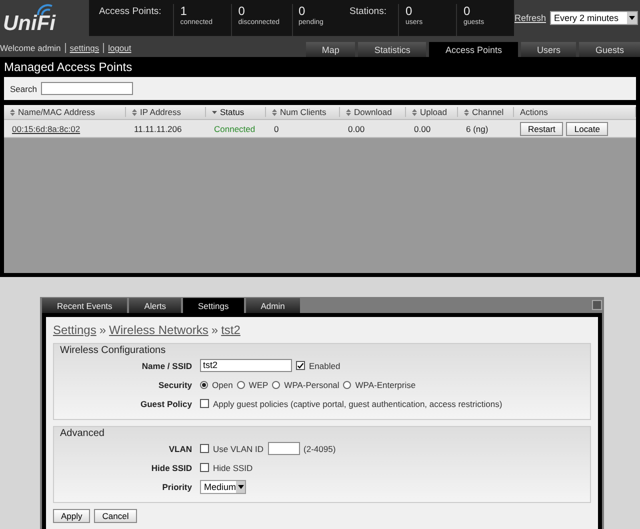  Describe the element at coordinates (213, 305) in the screenshot. I see `panel-tab: Settings` at that location.